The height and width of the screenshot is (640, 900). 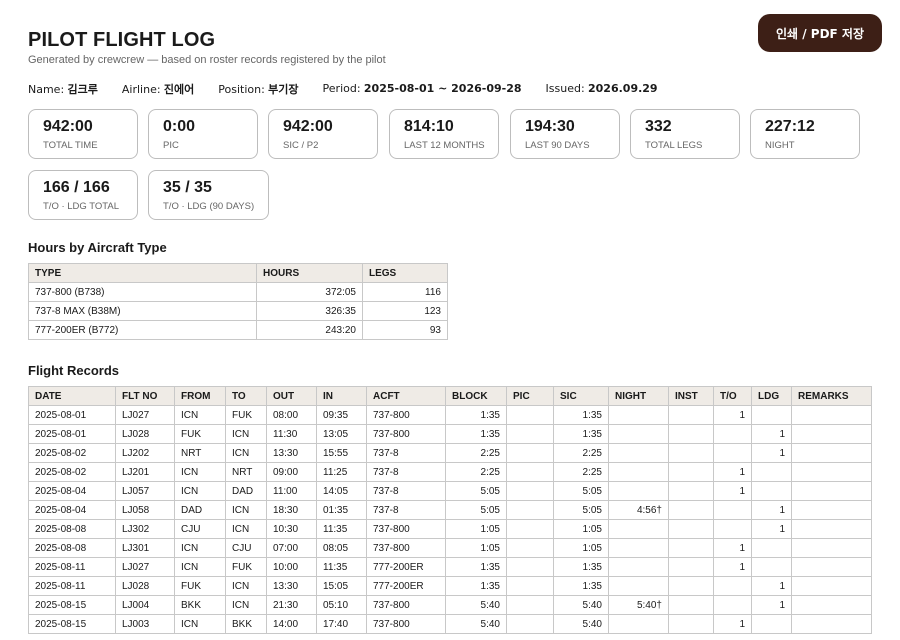 I want to click on summary-card-label: T/O · LDG (90 DAYS), so click(x=209, y=206).